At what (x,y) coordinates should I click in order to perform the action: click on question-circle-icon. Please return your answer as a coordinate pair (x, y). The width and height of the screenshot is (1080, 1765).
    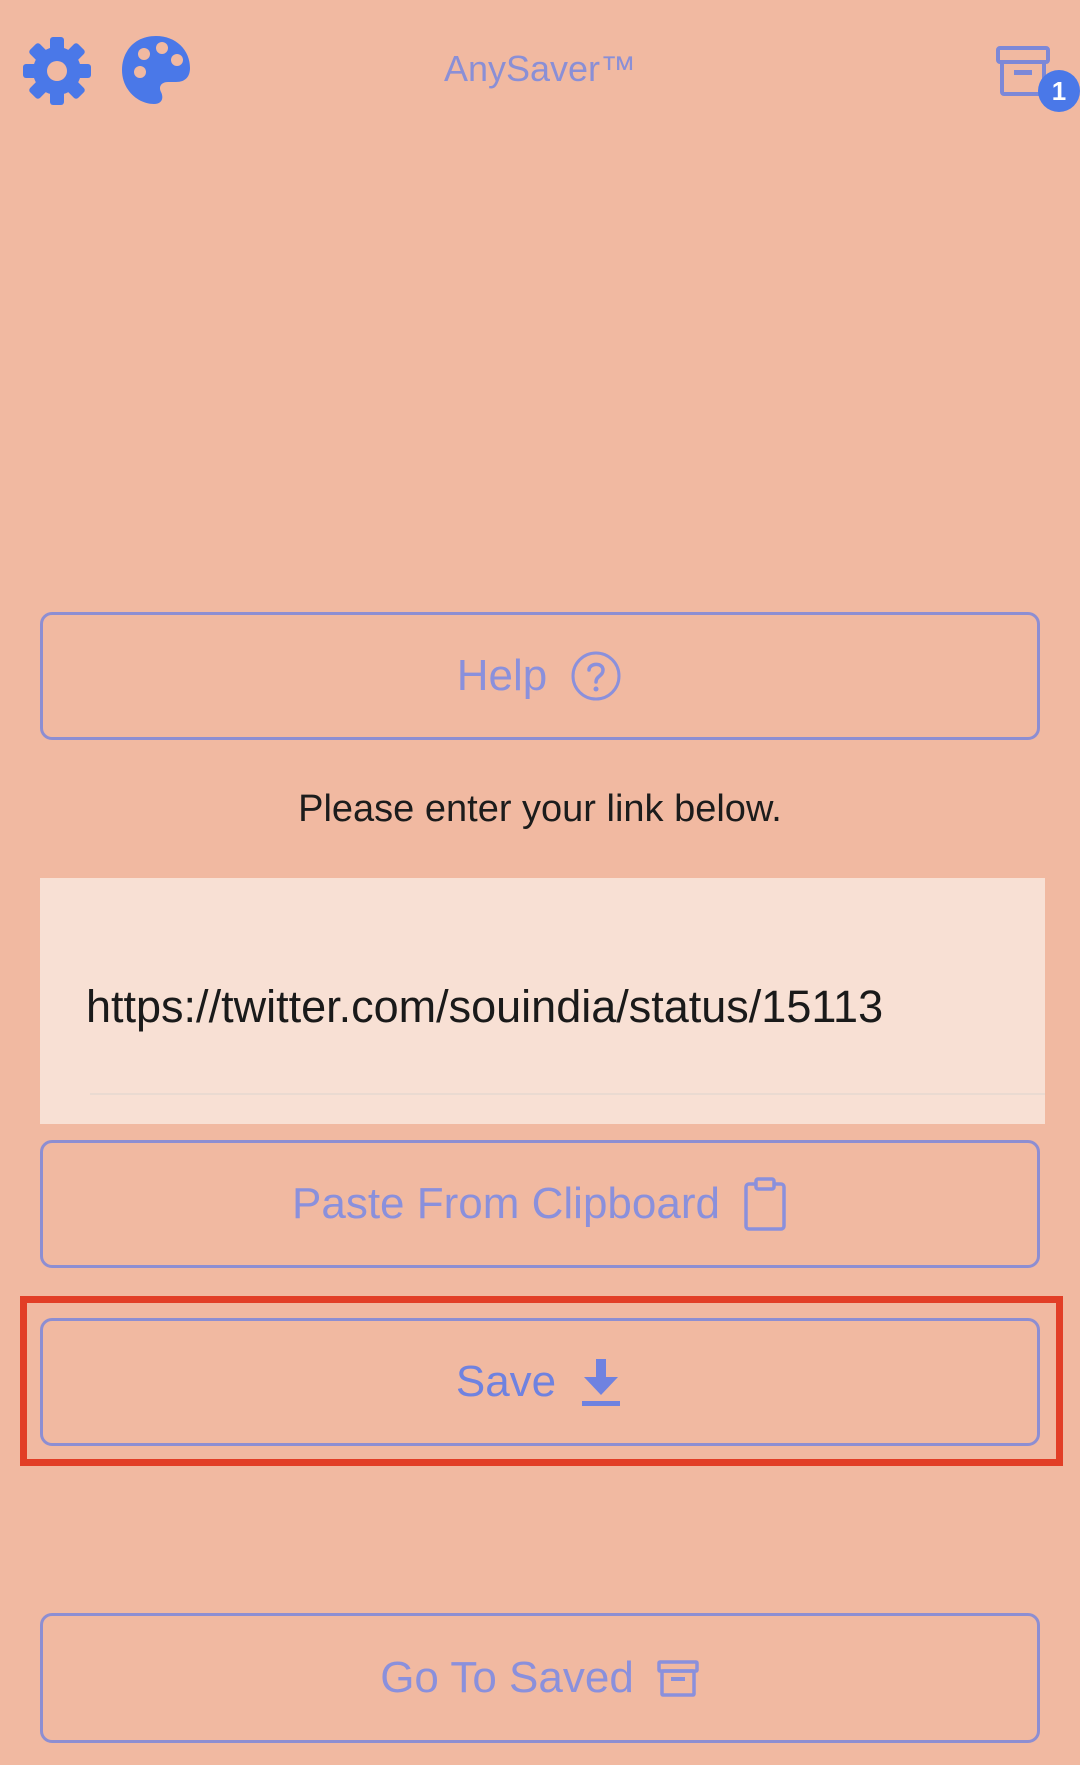
    Looking at the image, I should click on (596, 676).